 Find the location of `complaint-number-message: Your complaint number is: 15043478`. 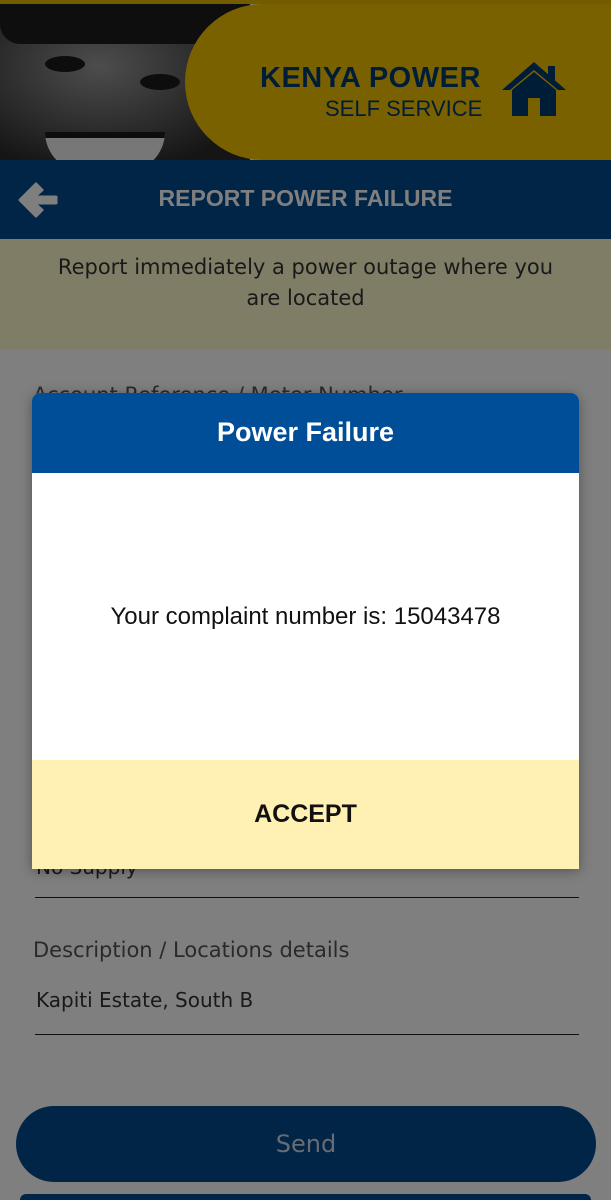

complaint-number-message: Your complaint number is: 15043478 is located at coordinates (305, 616).